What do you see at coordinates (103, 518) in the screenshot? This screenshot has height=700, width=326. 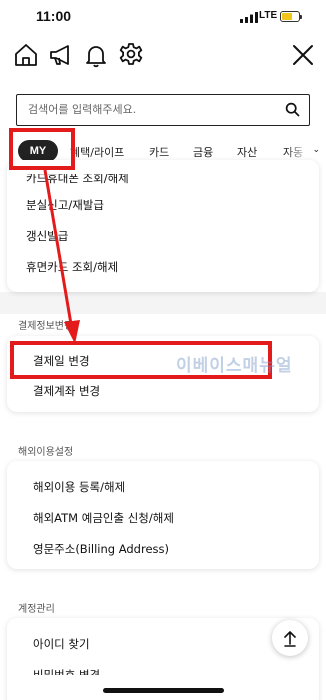 I see `menu-item-overseas-atm: 해외ATM 예금인출 신청/해제` at bounding box center [103, 518].